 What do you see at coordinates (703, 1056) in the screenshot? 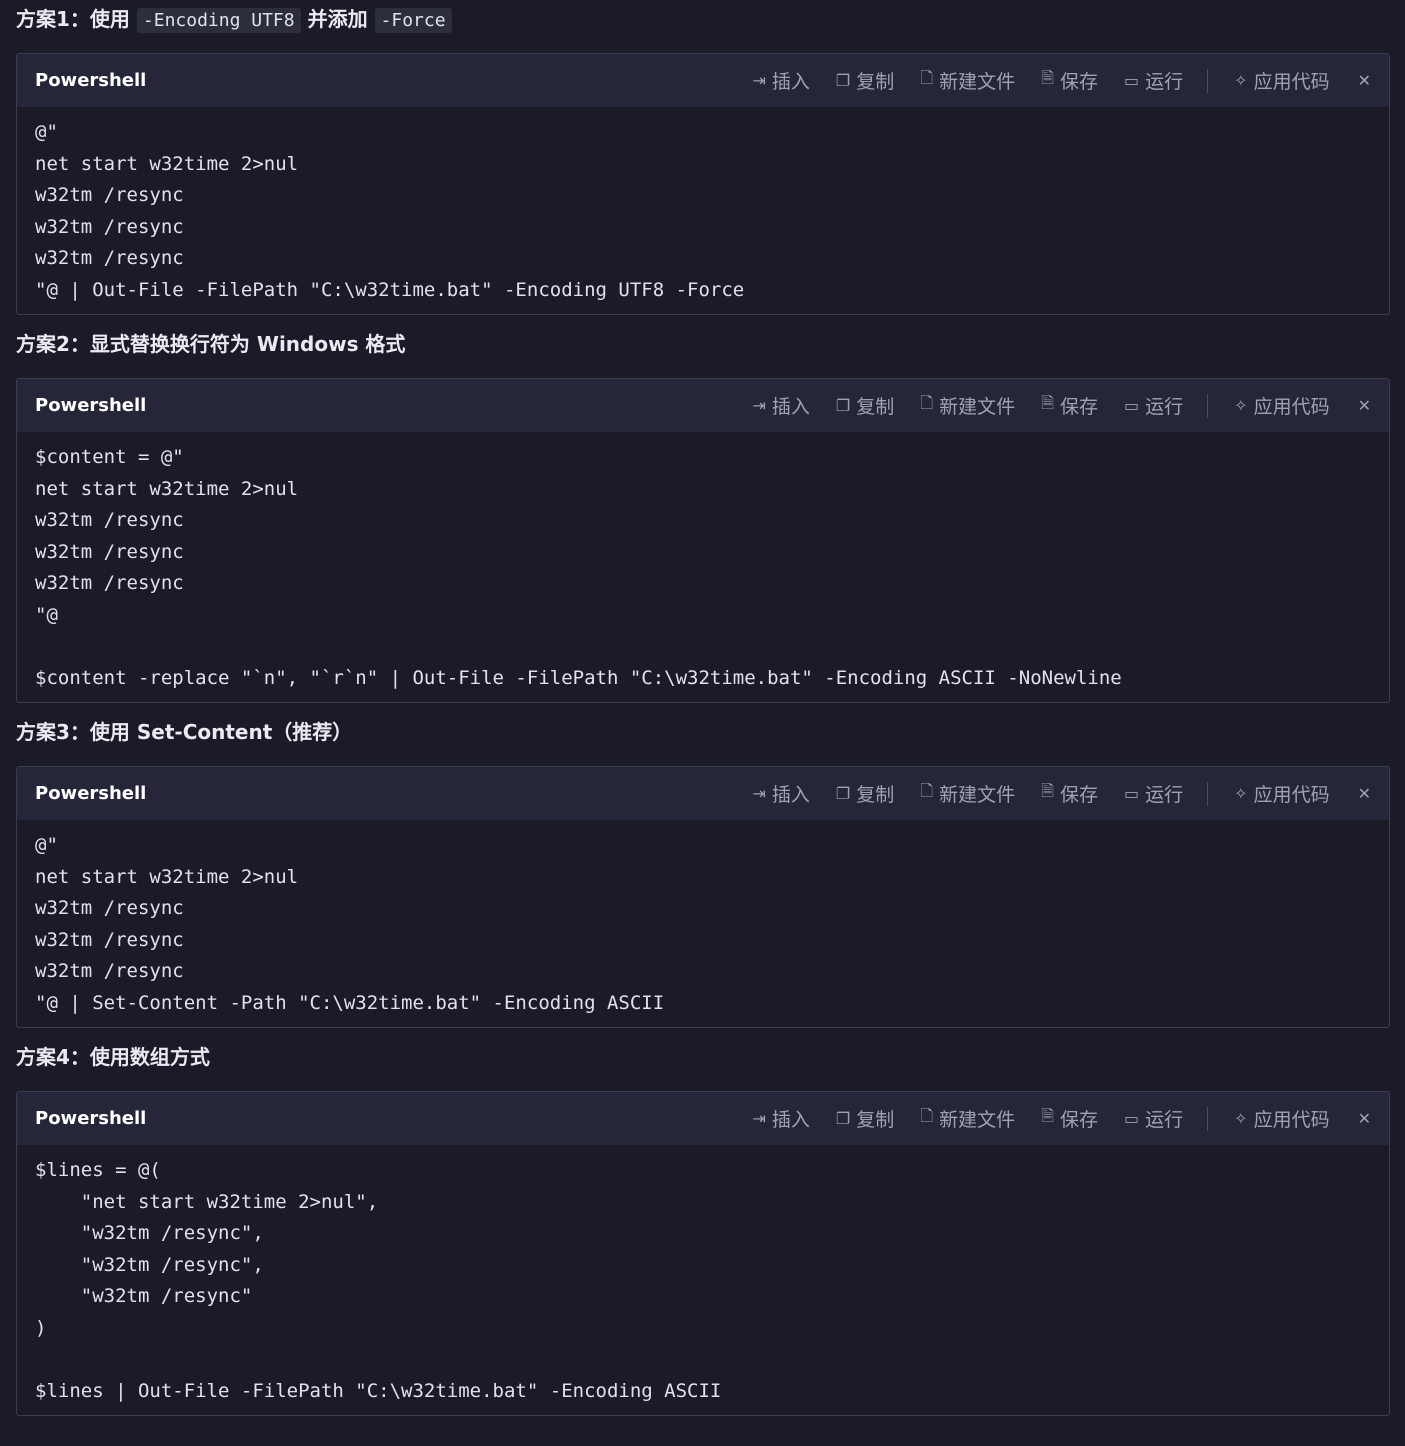
I see `solution-heading: 方案4：使用数组方式` at bounding box center [703, 1056].